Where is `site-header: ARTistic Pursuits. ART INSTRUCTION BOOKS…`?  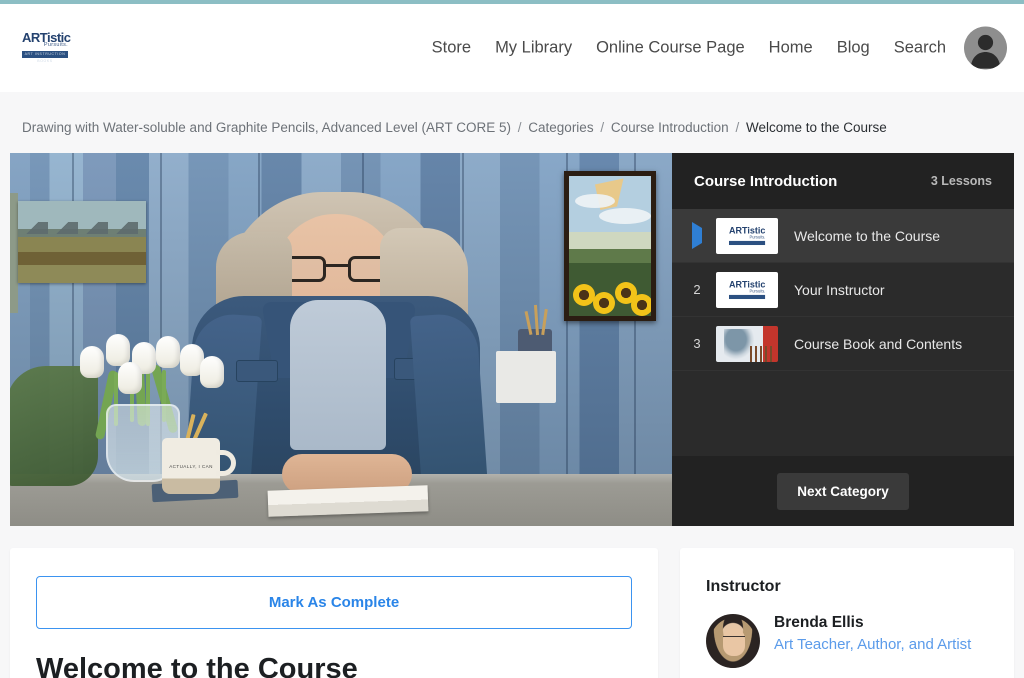
site-header: ARTistic Pursuits. ART INSTRUCTION BOOKS… is located at coordinates (512, 48).